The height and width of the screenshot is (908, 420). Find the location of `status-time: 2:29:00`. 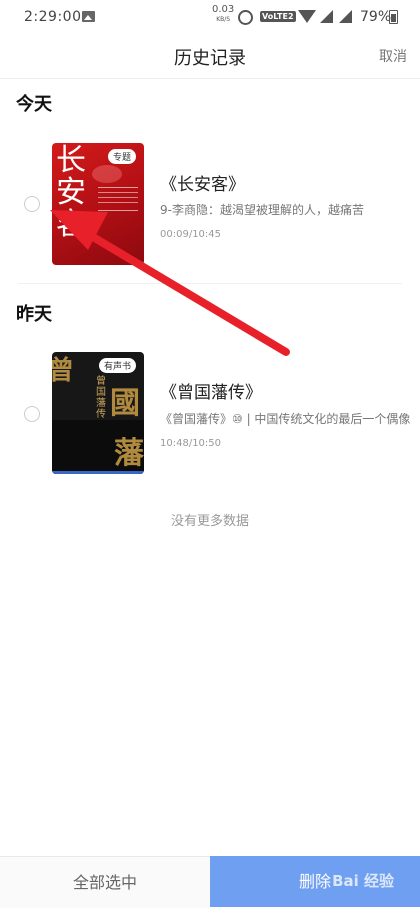

status-time: 2:29:00 is located at coordinates (53, 17).